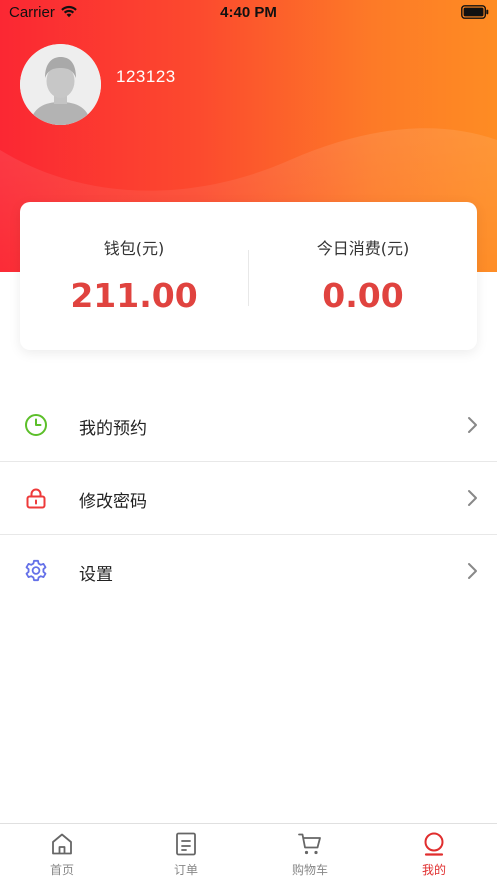 The image size is (497, 883). I want to click on menu-item-label: 我的预约, so click(113, 429).